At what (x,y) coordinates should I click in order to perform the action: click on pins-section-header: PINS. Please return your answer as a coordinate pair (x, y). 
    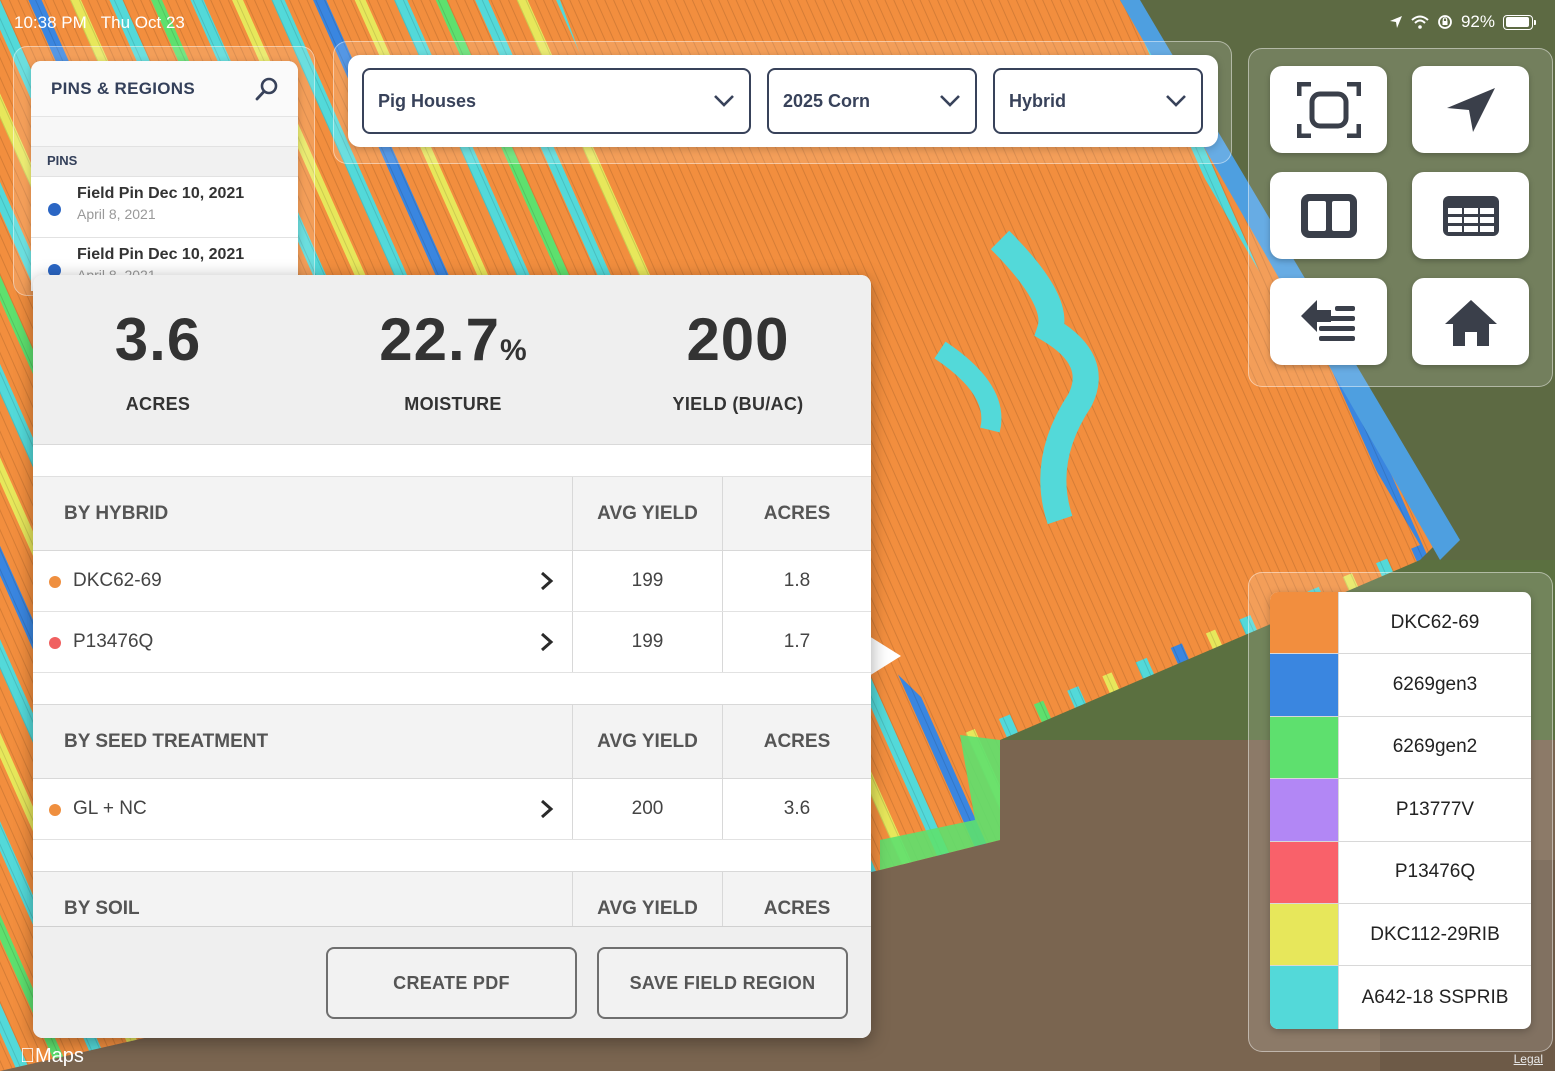
    Looking at the image, I should click on (164, 162).